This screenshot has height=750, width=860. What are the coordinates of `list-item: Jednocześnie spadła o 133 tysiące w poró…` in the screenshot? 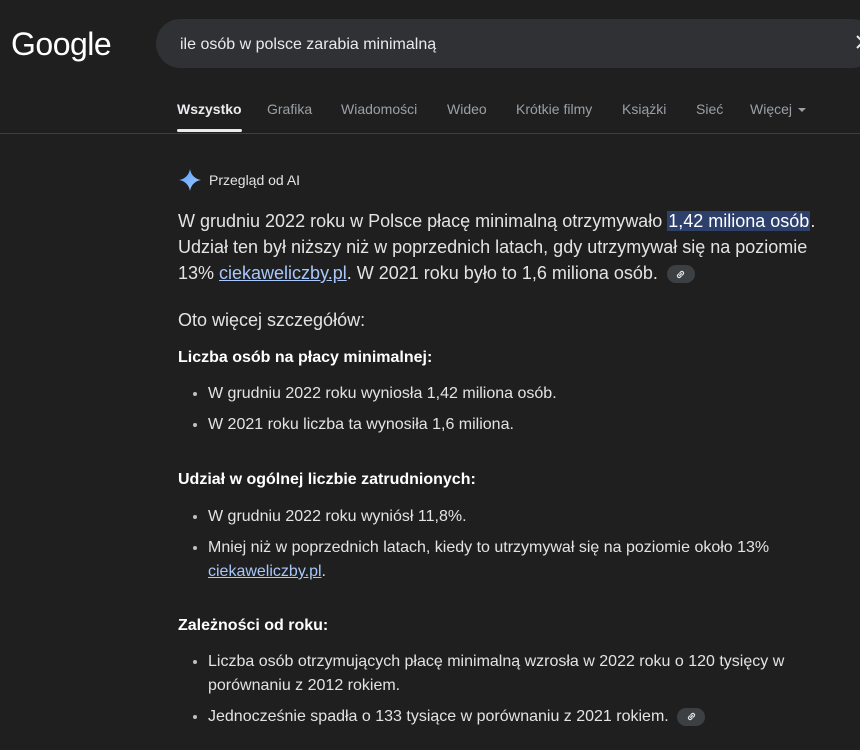 It's located at (533, 717).